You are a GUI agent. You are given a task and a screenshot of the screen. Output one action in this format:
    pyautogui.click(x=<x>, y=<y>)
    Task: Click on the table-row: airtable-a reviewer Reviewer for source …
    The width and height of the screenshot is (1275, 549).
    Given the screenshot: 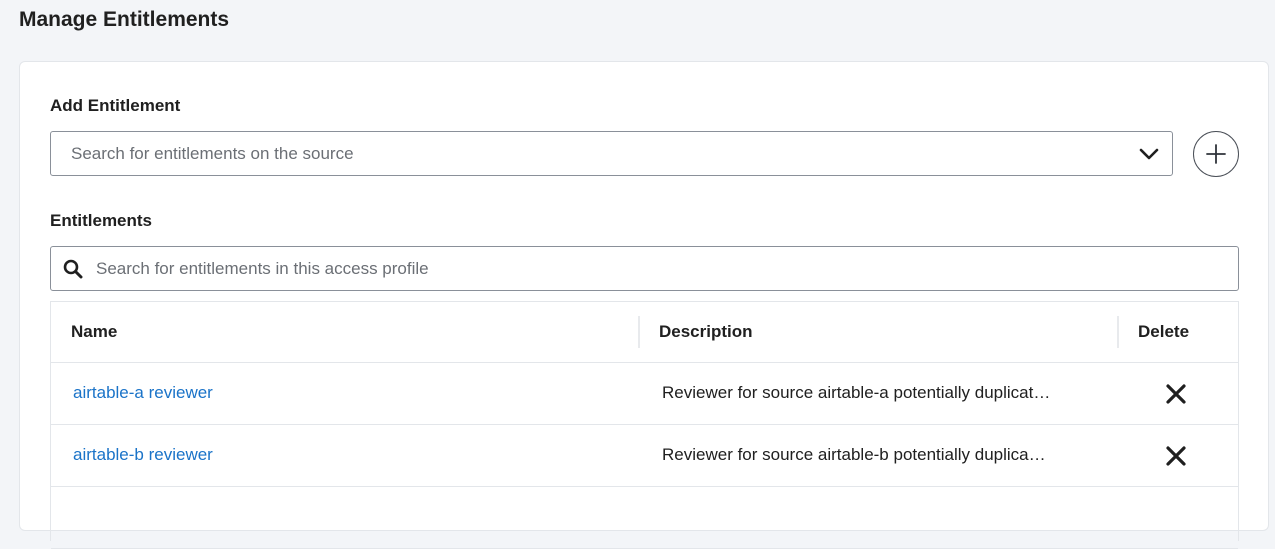 What is the action you would take?
    pyautogui.click(x=644, y=394)
    